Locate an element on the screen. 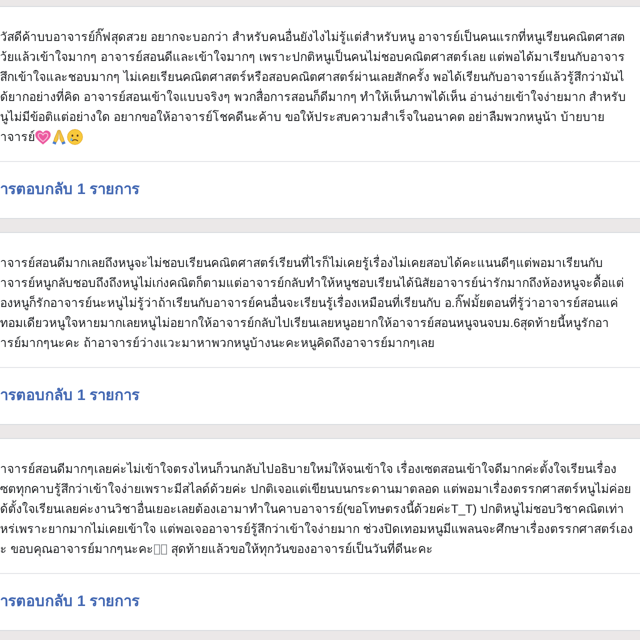 The image size is (640, 640). comment-text-line: หร่เพราะยากมากไม่เคยเข้าใจ แต่พอเจออาจารย์รู้สึกว่าเข้าใจง่ายมาก ช่วงปิดเทอมหนูมีแพลนจะศึกษาเรื่องตรรกศาสตร์เอง is located at coordinates (316, 529).